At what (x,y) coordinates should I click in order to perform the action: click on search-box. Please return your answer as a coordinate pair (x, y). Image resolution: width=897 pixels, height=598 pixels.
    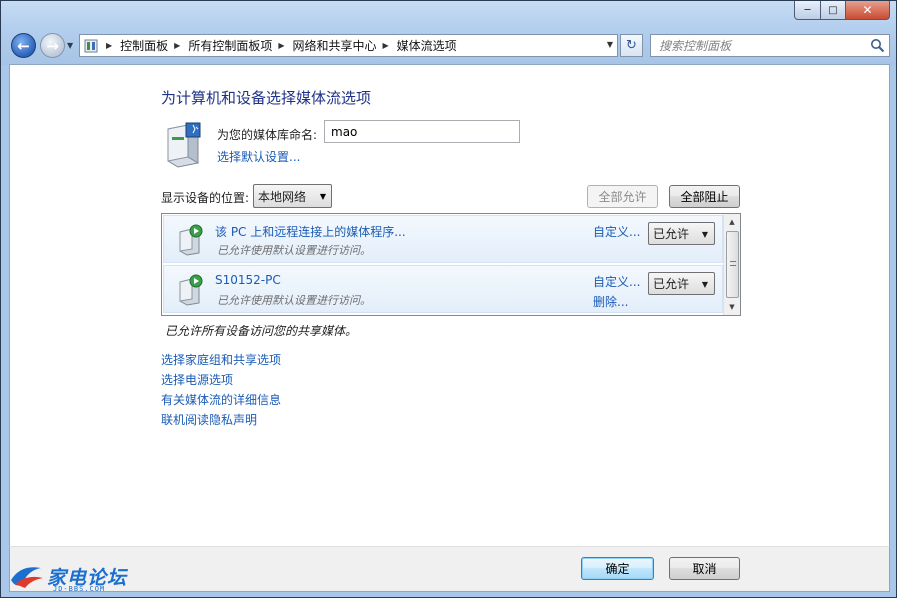
    Looking at the image, I should click on (770, 45).